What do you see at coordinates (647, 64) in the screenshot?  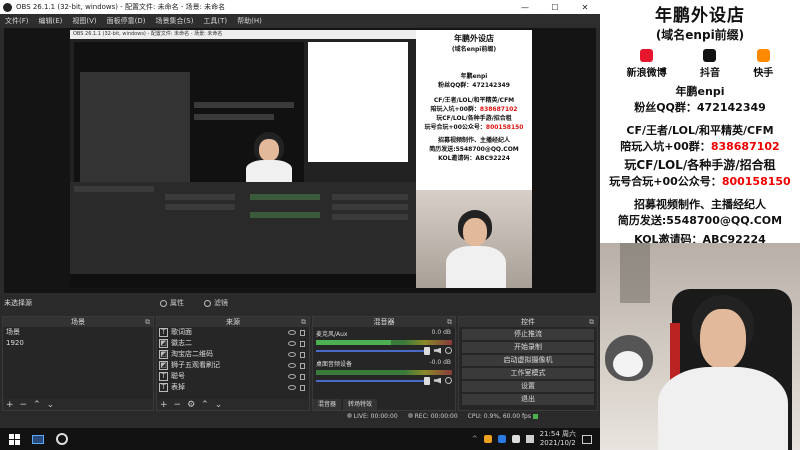 I see `social-weibo: 新浪微博` at bounding box center [647, 64].